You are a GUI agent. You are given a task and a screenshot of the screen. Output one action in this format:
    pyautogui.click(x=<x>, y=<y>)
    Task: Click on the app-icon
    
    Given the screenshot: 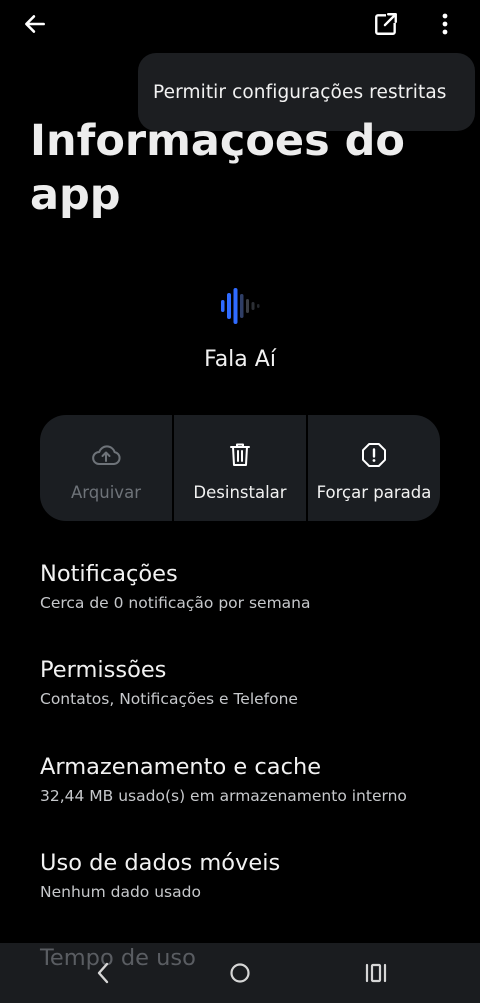 What is the action you would take?
    pyautogui.click(x=241, y=306)
    